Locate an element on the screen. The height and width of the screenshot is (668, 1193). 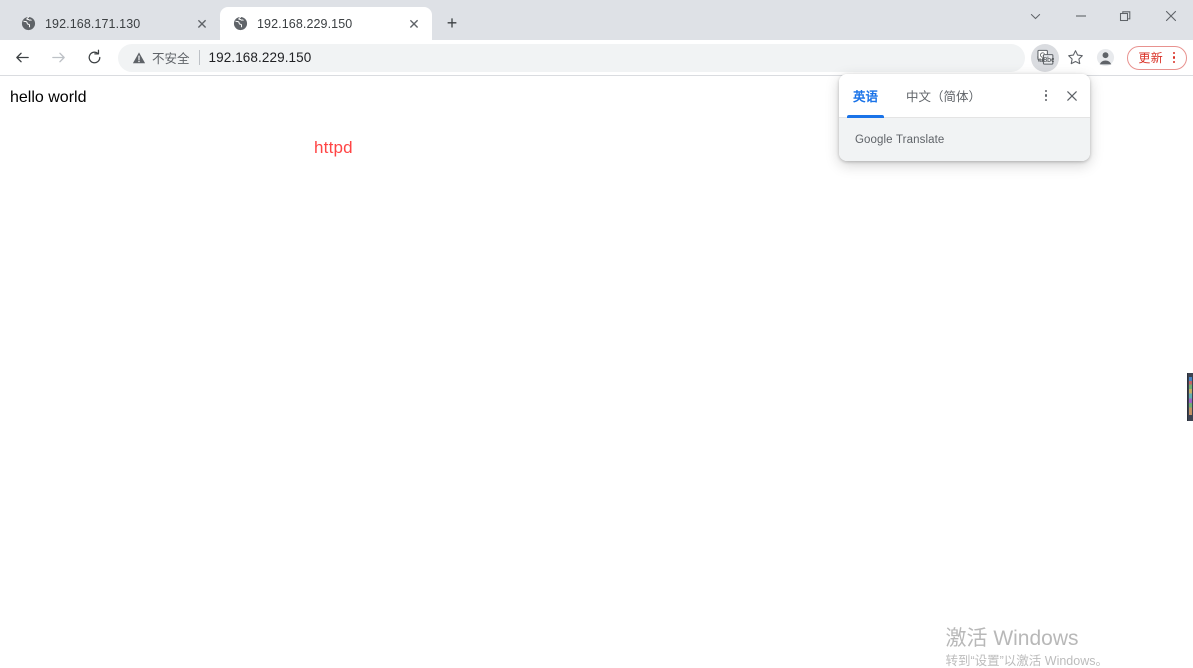
new-tab-button: + is located at coordinates (452, 23).